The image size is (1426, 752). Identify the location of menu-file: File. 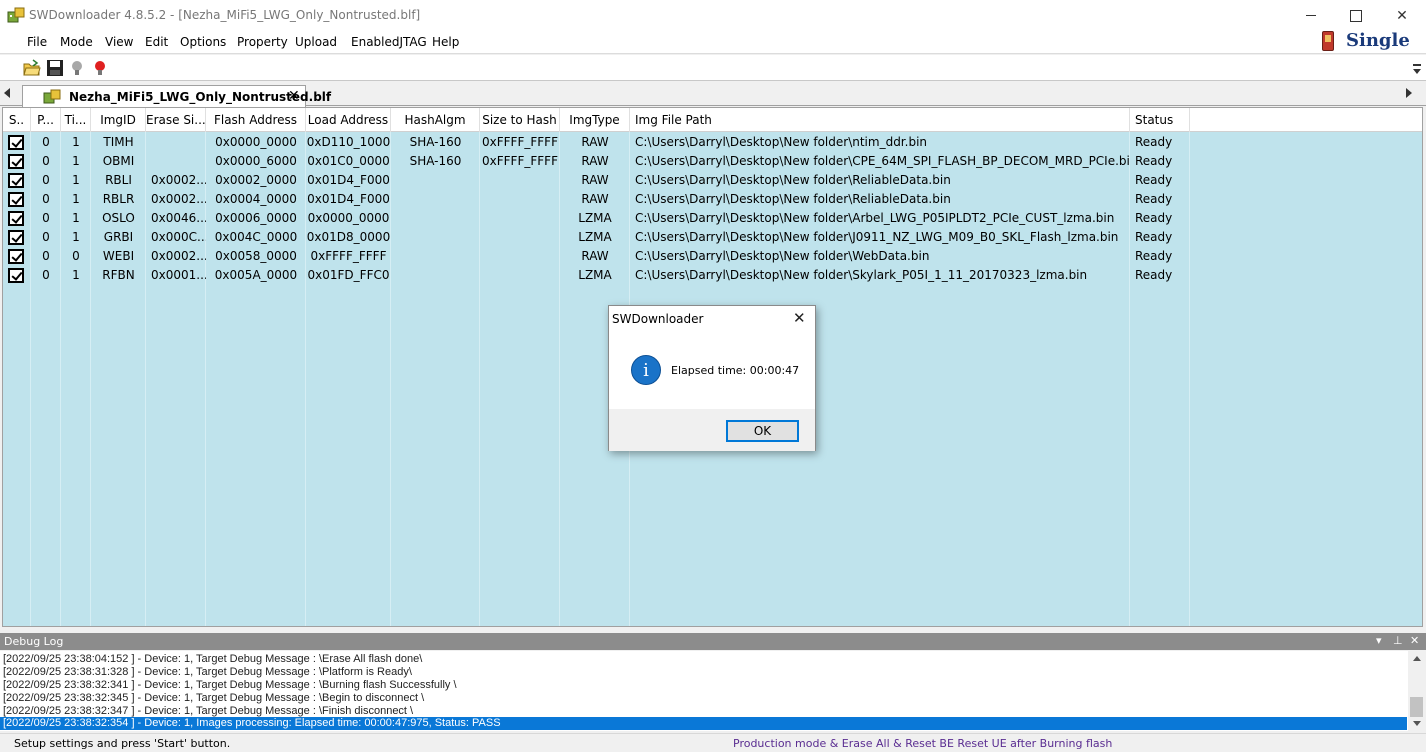
(37, 42).